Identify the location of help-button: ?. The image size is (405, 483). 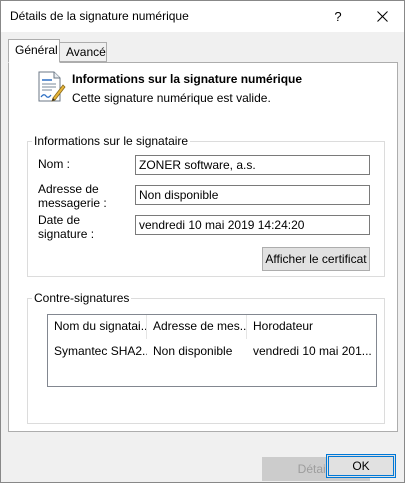
(338, 16).